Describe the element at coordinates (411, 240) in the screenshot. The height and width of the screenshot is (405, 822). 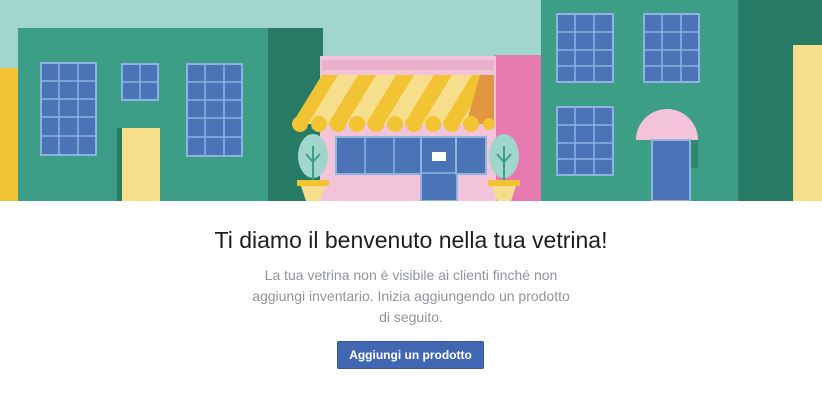
I see `welcome-title: Ti diamo il benvenuto nella tua vetrina!` at that location.